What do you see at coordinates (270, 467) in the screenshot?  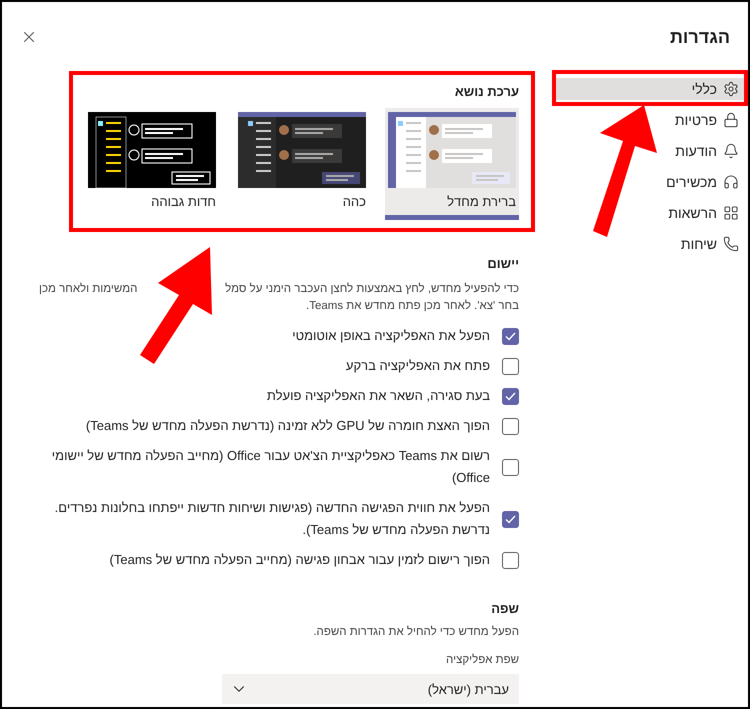 I see `option-label: רשום את Teams כאפליקציית הצ'אט עבור Office (מחייב הפעלה מחדש של יישומי Office)` at bounding box center [270, 467].